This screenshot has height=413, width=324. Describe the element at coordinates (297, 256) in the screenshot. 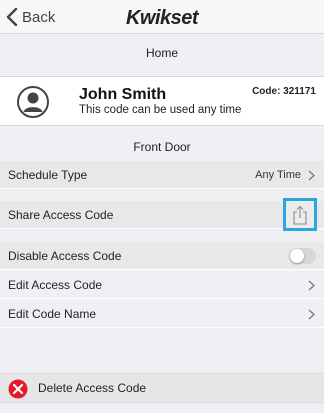

I see `toggle-knob` at that location.